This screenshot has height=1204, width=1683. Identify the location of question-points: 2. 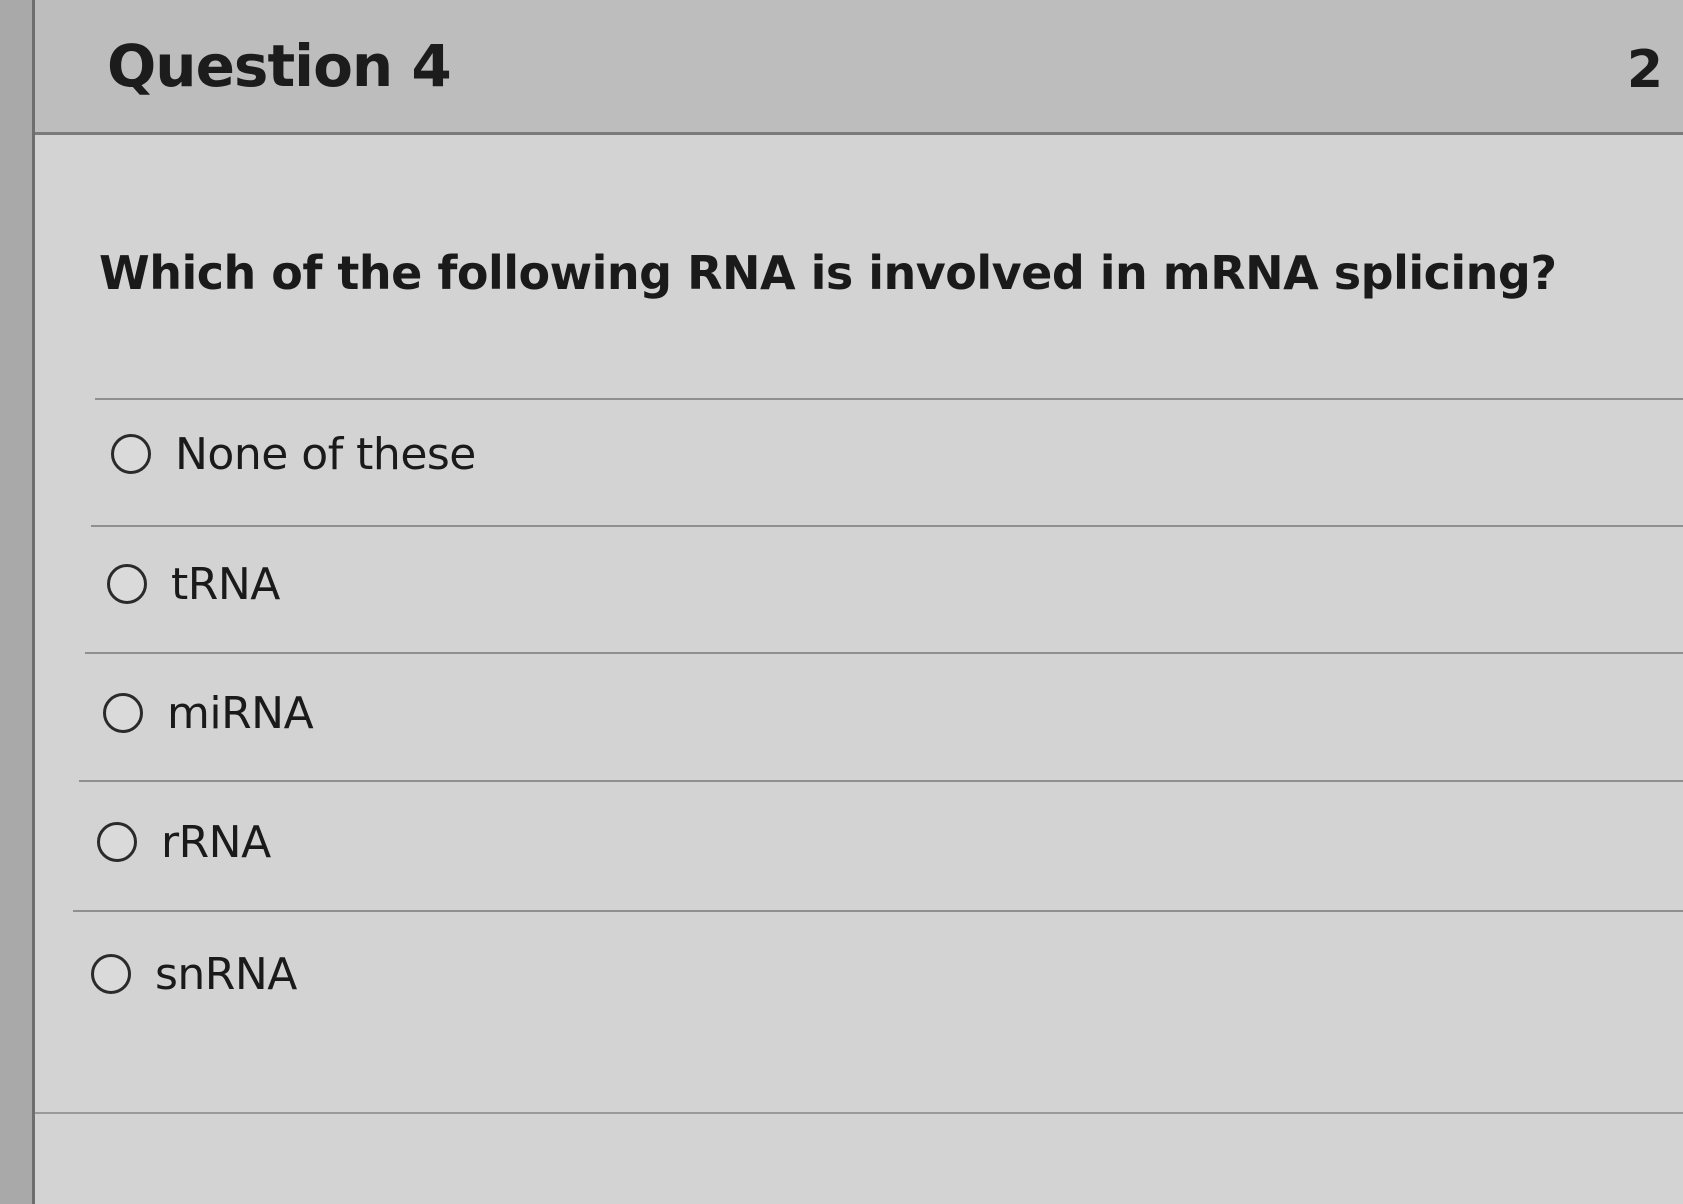
(1644, 70).